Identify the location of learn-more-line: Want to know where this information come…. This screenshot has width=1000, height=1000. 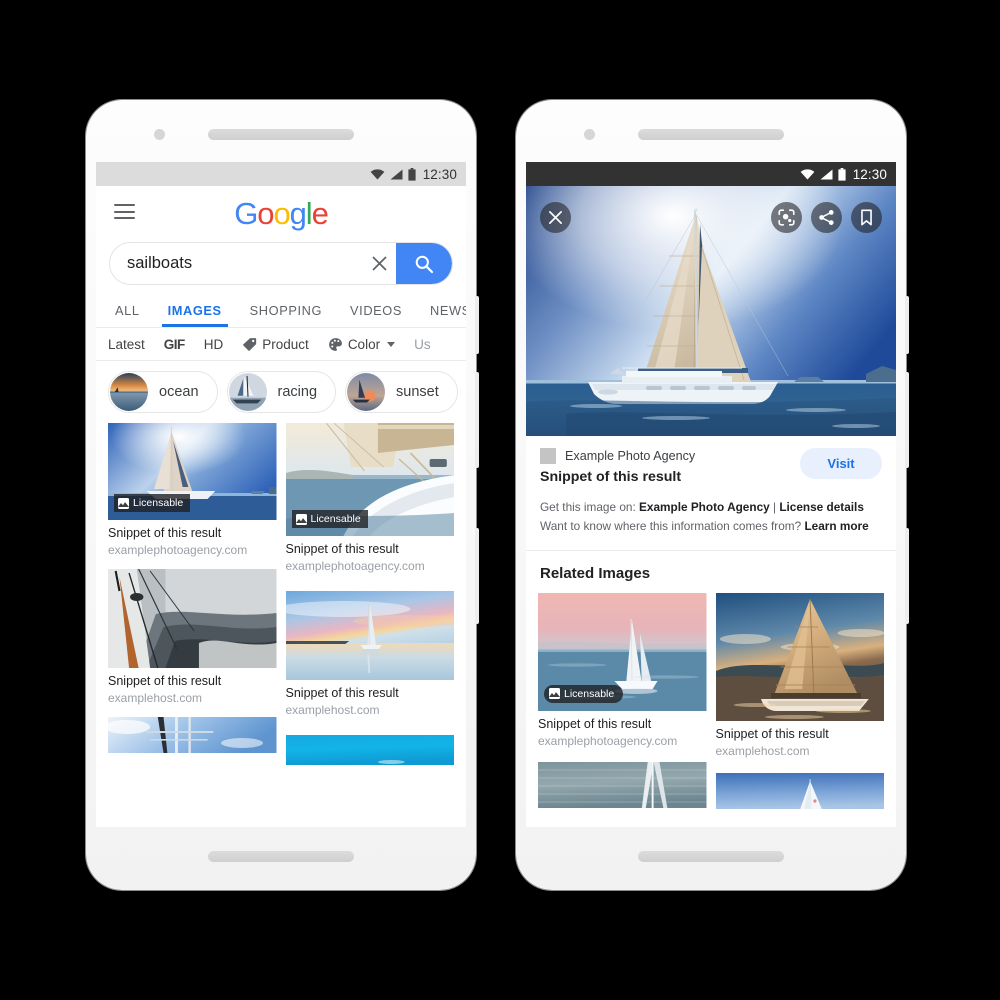
(711, 526).